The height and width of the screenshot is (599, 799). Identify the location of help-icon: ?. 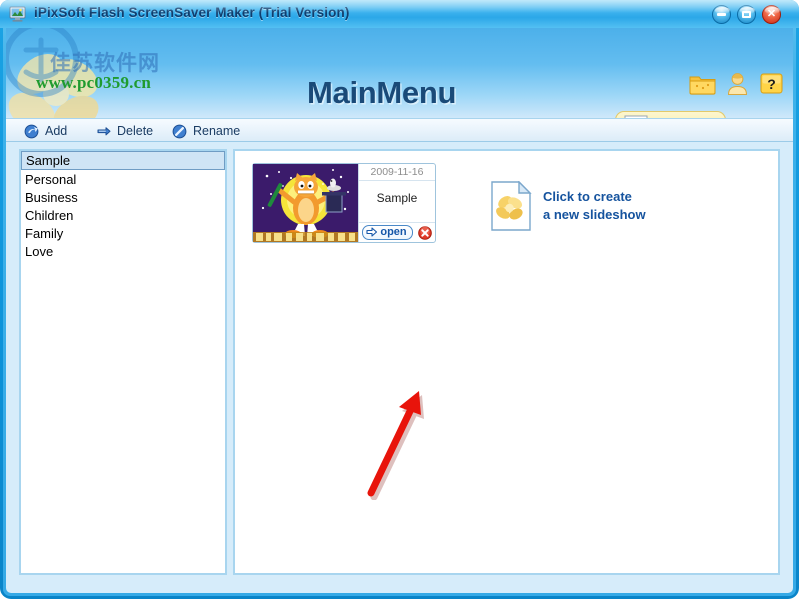
(771, 83).